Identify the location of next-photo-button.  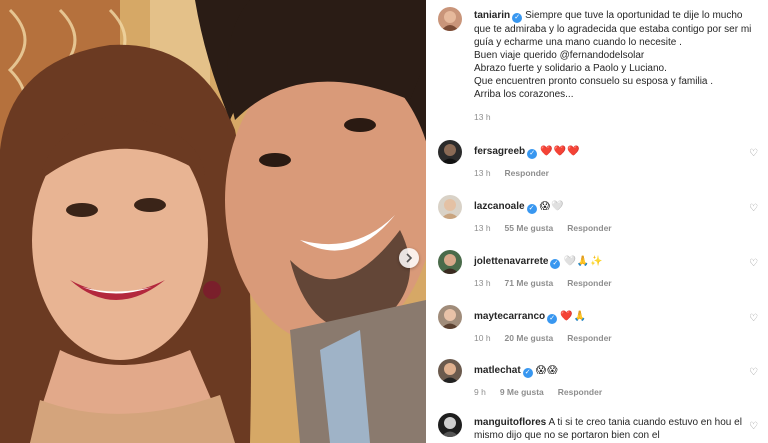
(409, 258).